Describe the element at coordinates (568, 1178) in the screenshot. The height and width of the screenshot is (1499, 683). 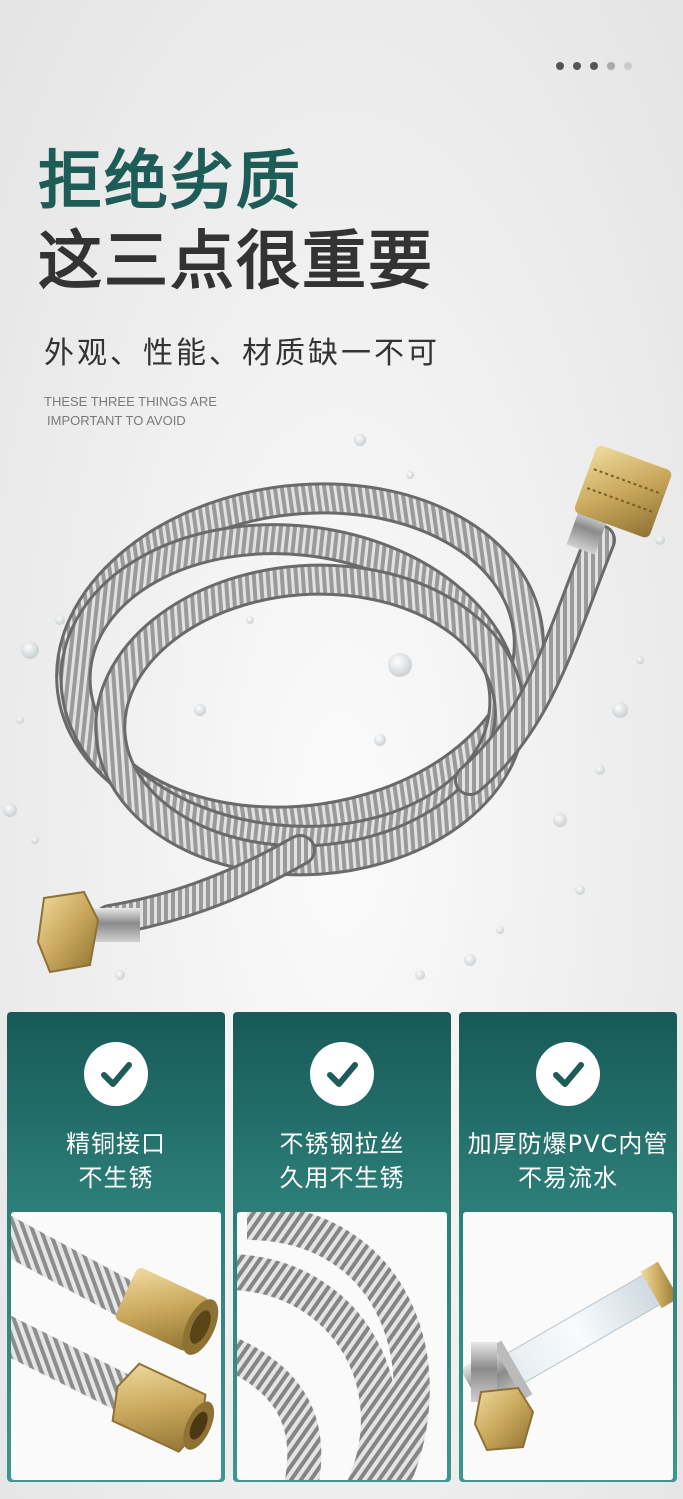
I see `feature-subtitle: 不易流水` at that location.